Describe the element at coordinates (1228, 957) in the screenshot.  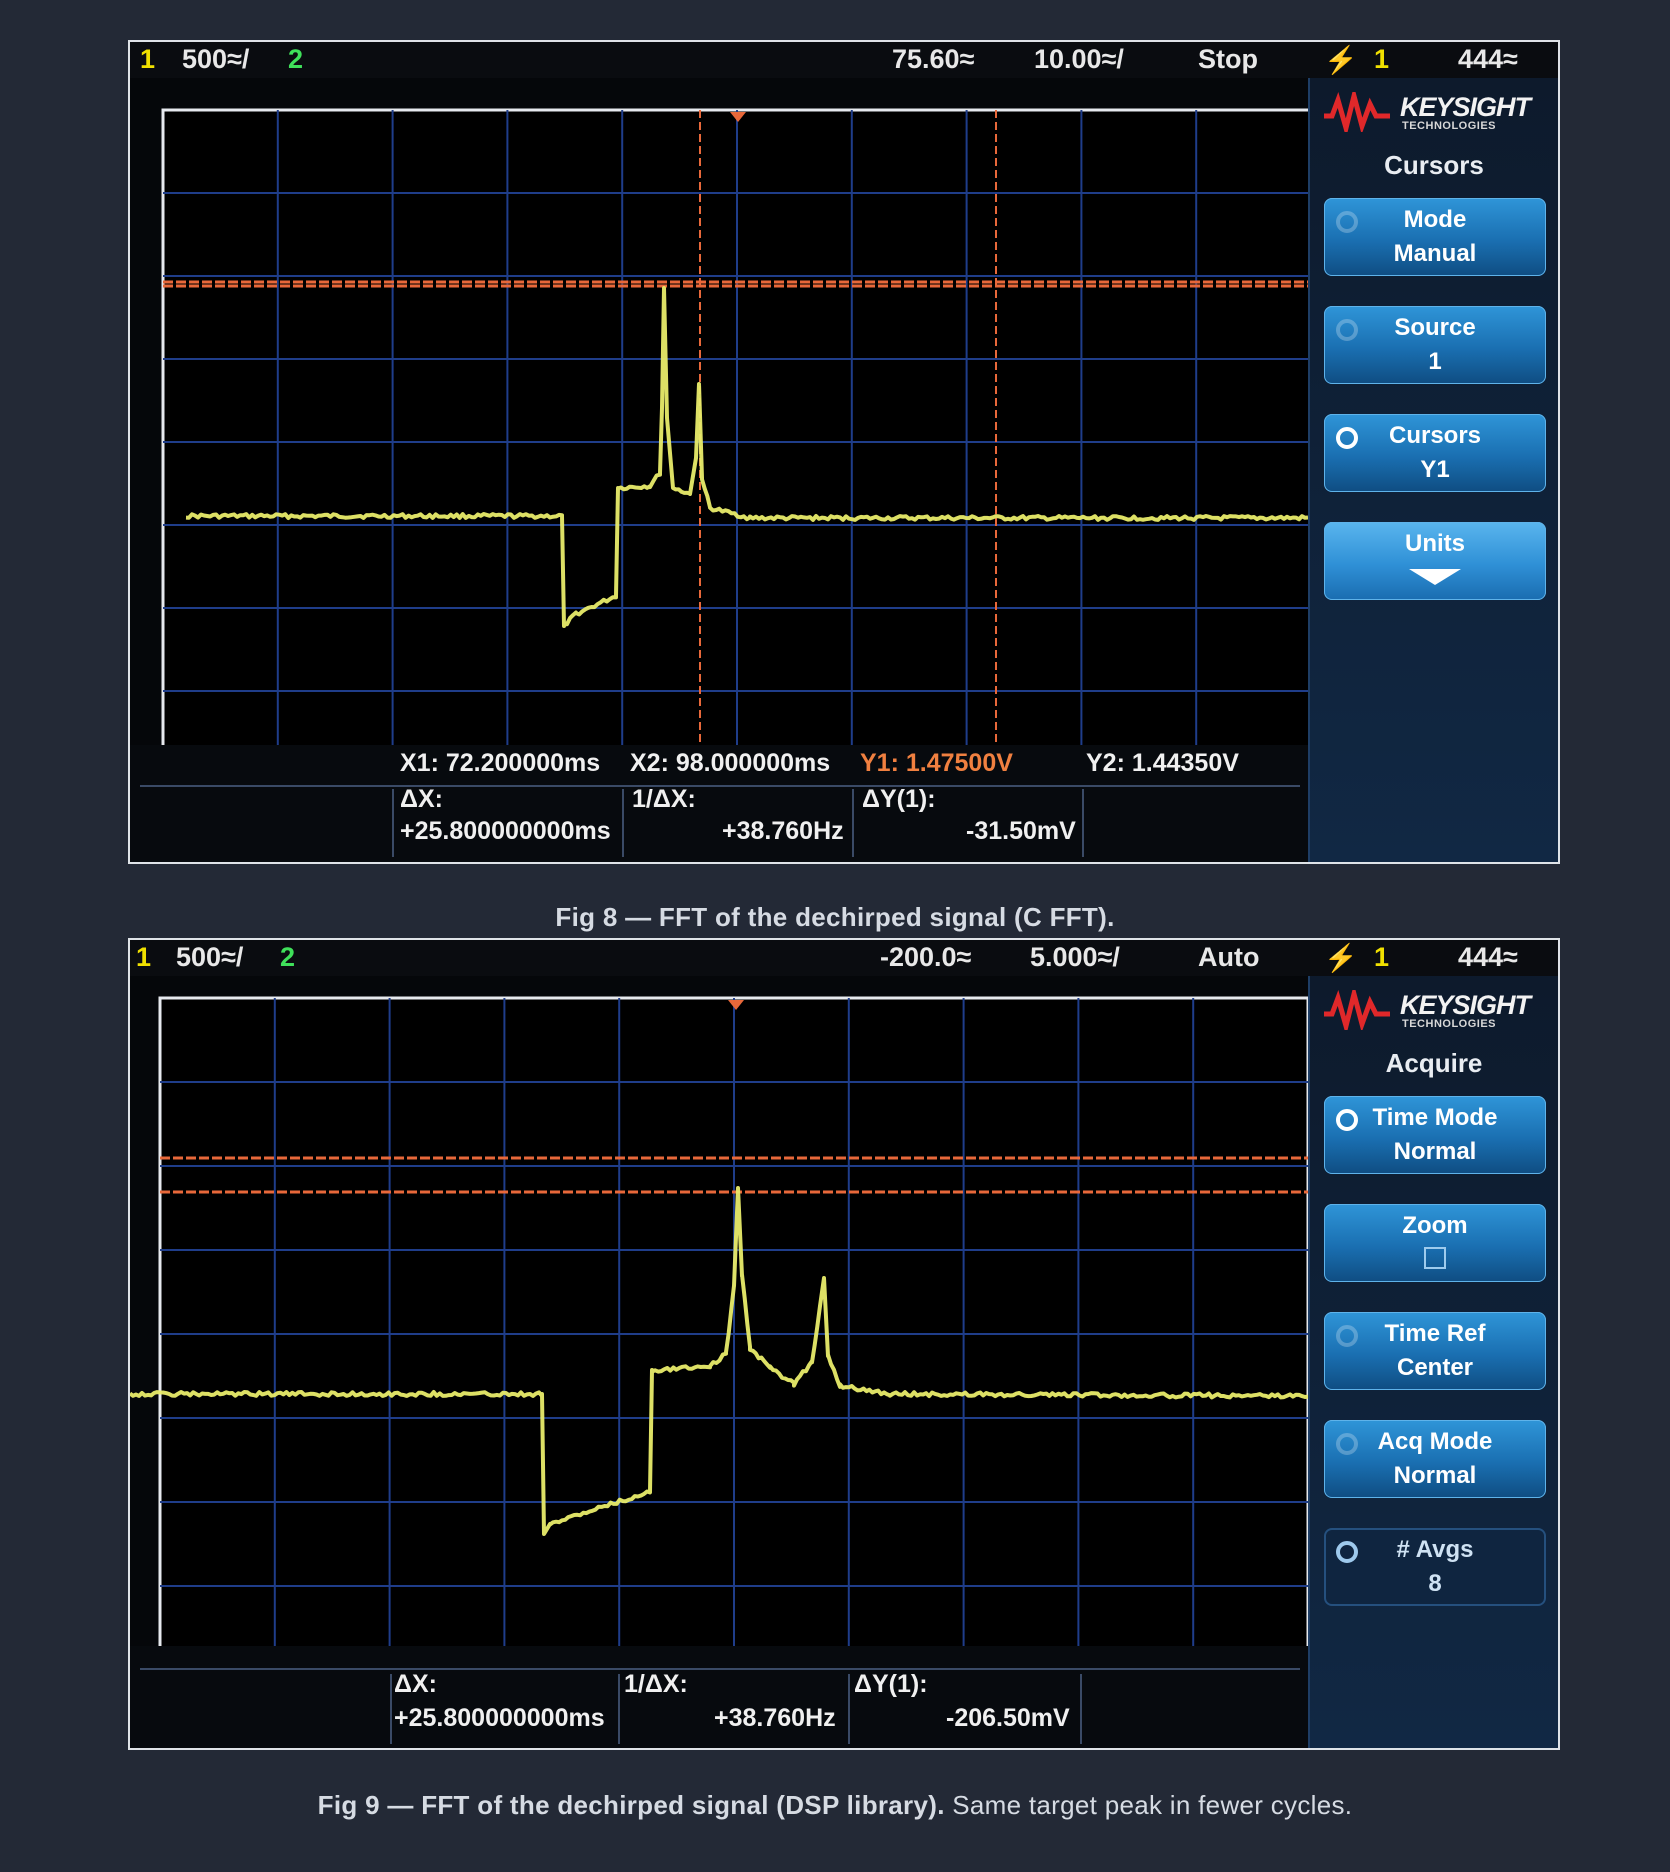
I see `run-state: Auto` at that location.